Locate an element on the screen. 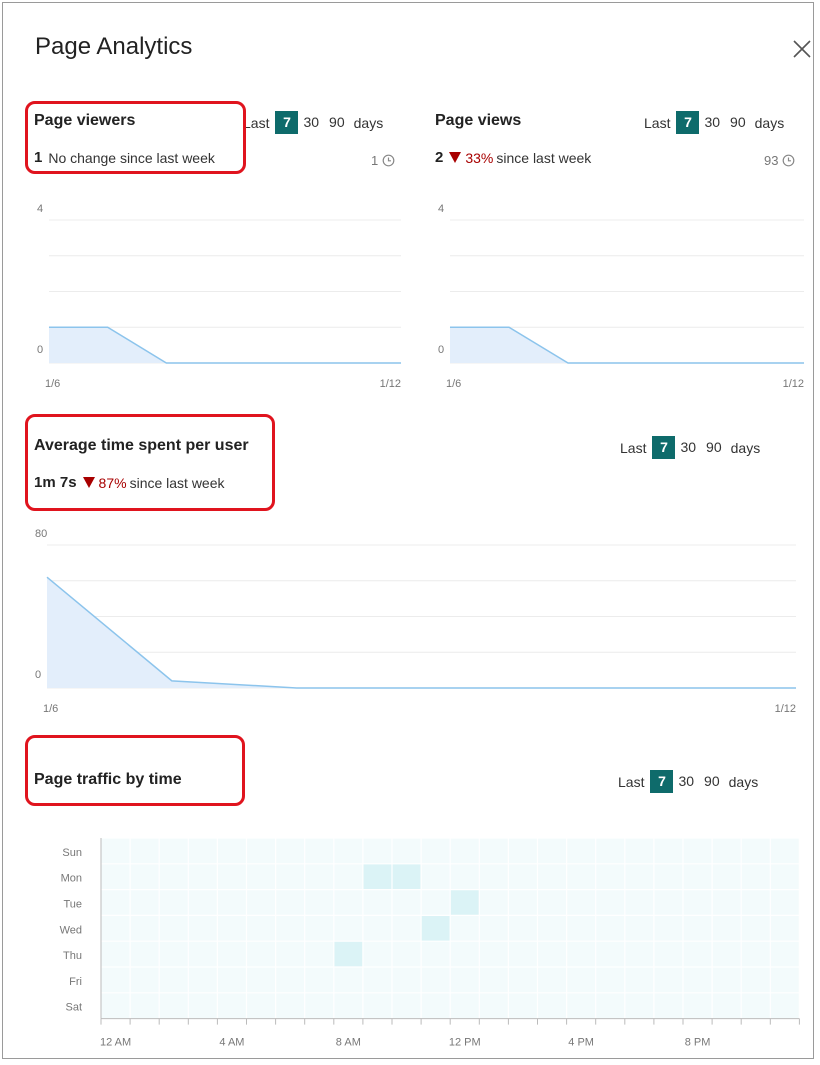 The height and width of the screenshot is (1065, 820). traffic-period-selector: Last 7 30 90 days is located at coordinates (688, 781).